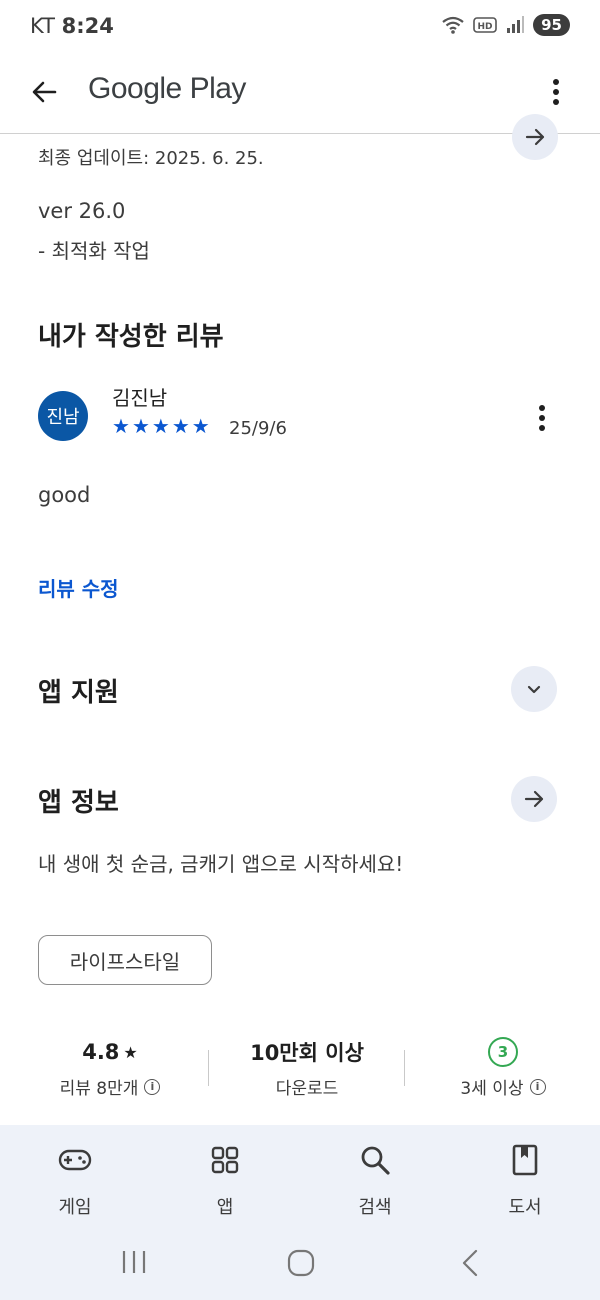 The height and width of the screenshot is (1300, 600). What do you see at coordinates (63, 416) in the screenshot?
I see `avatar: 진남` at bounding box center [63, 416].